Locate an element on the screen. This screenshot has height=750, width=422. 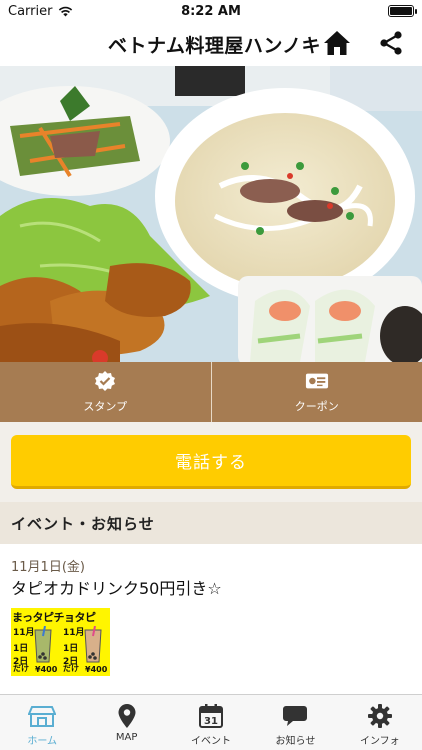
tab-news: お知らせ is located at coordinates (295, 722).